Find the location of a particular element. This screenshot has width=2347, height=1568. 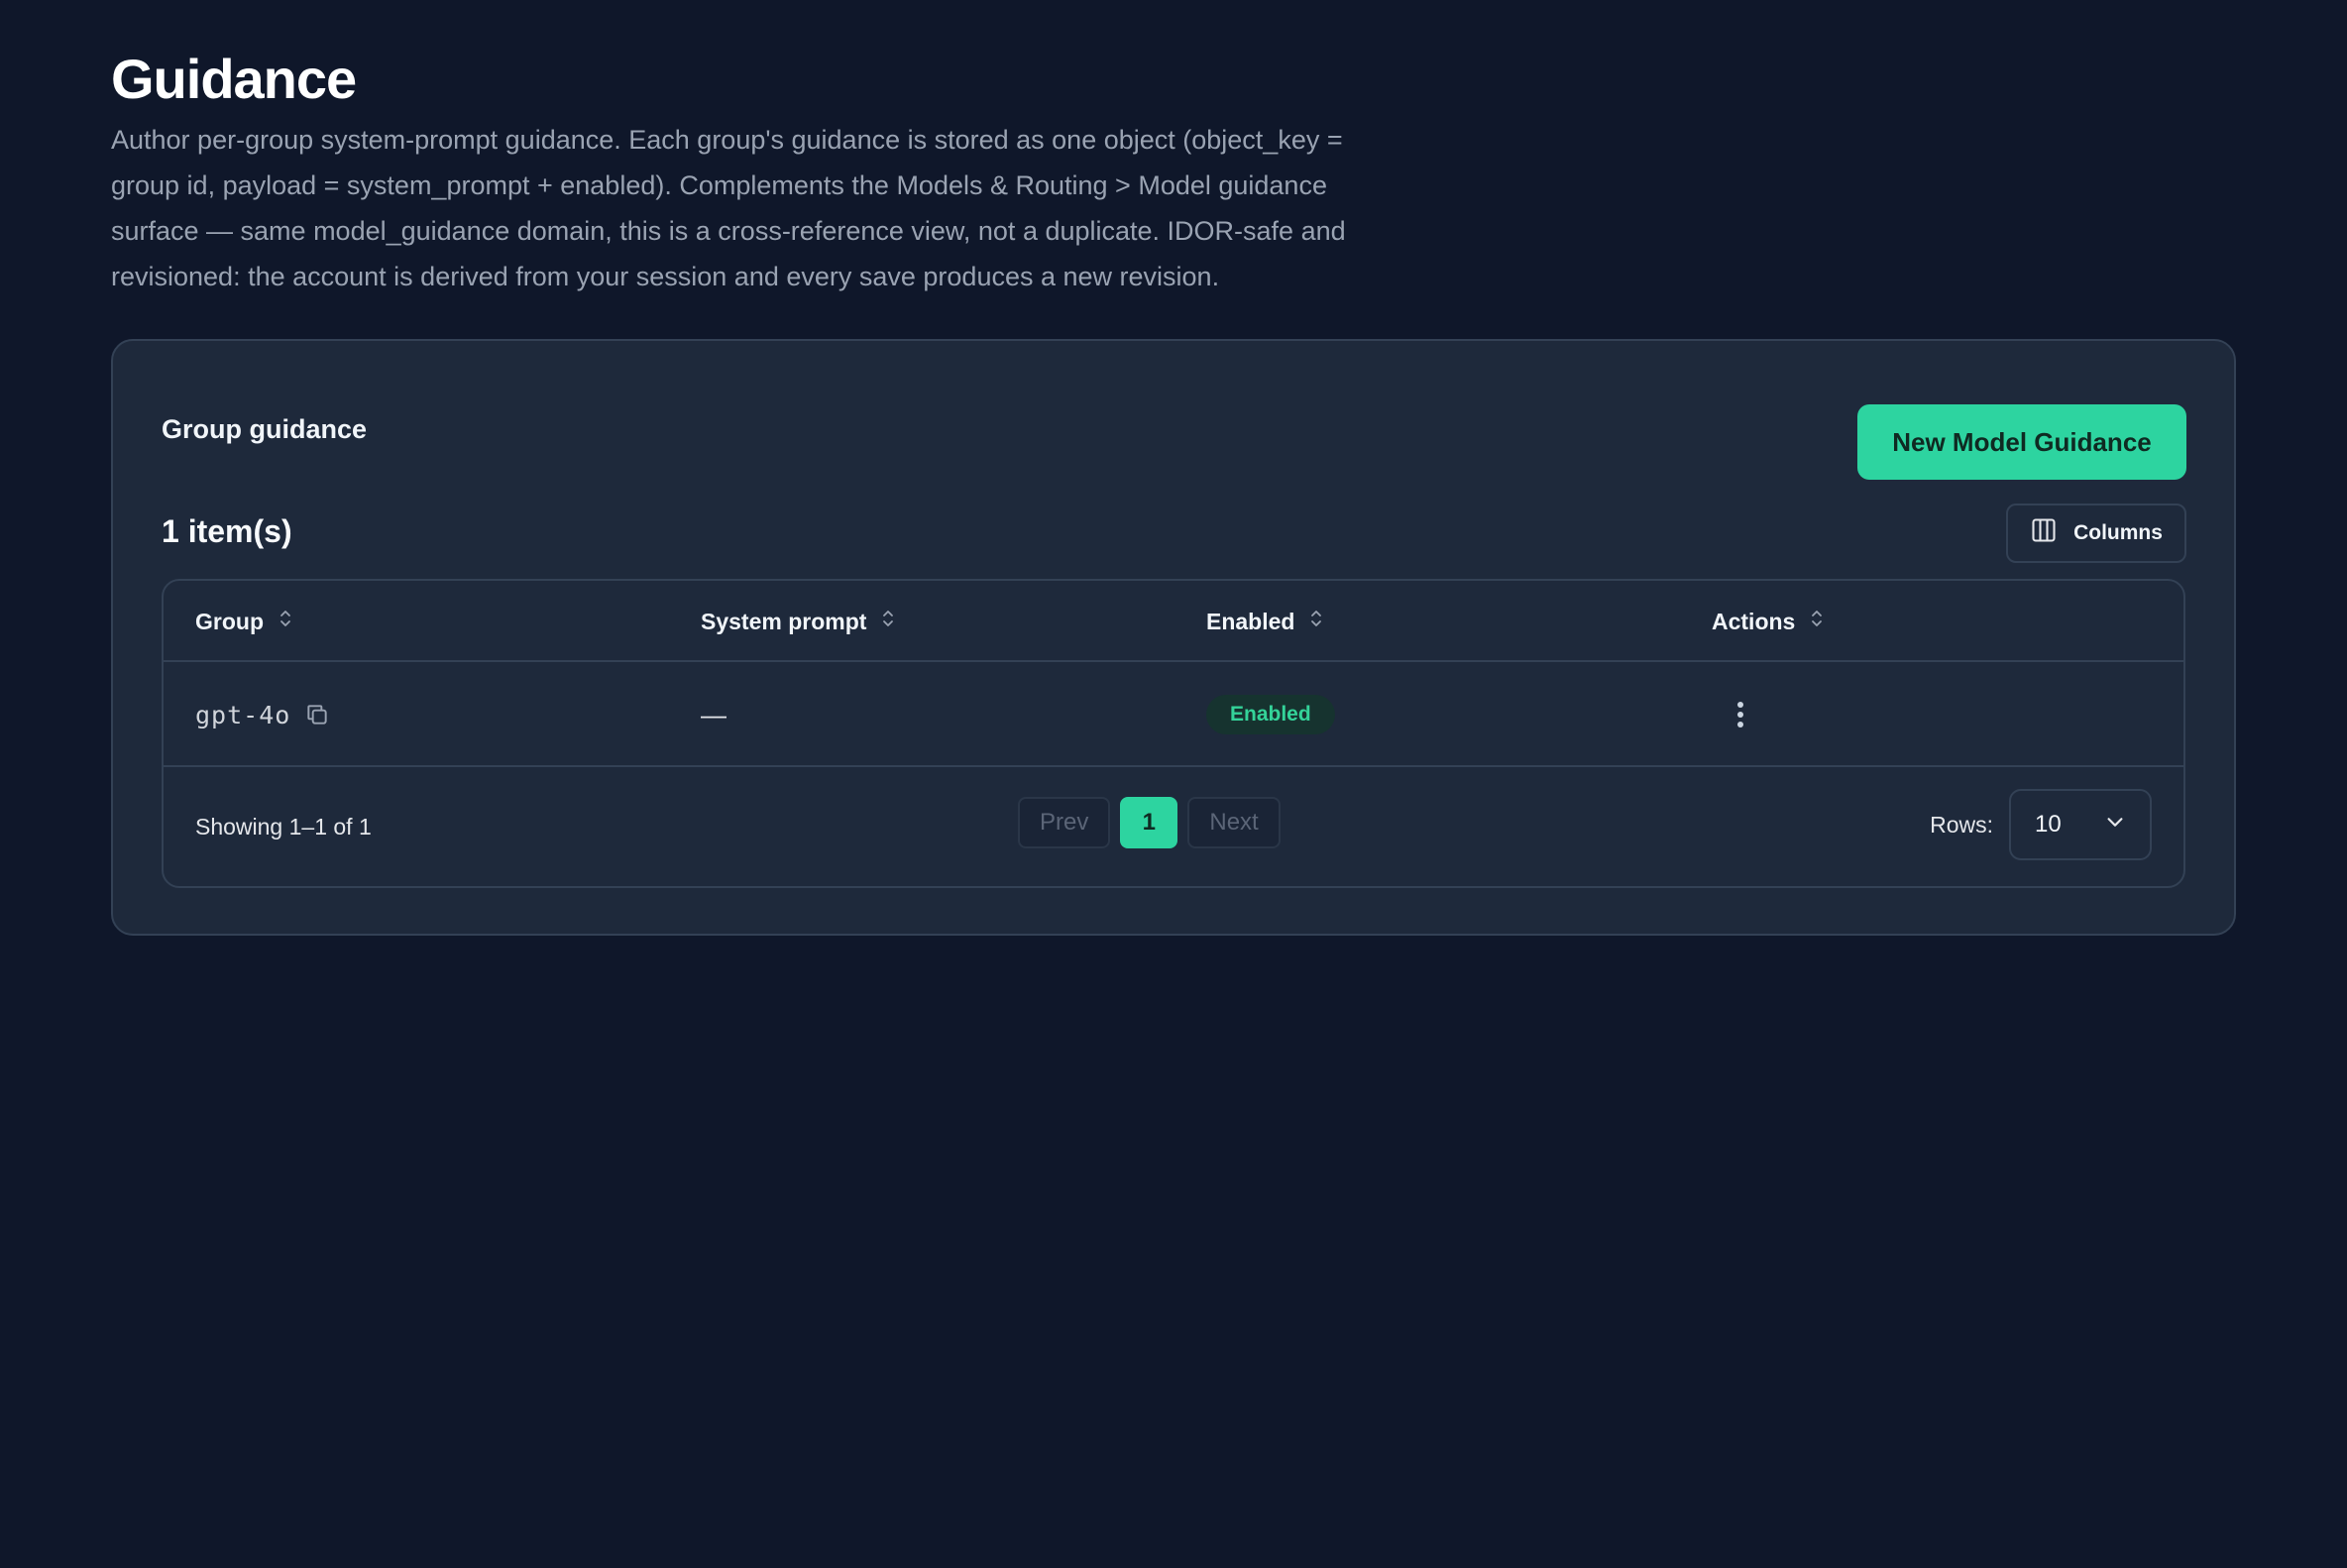

table-row: gpt-4o — Enabled is located at coordinates (1173, 714).